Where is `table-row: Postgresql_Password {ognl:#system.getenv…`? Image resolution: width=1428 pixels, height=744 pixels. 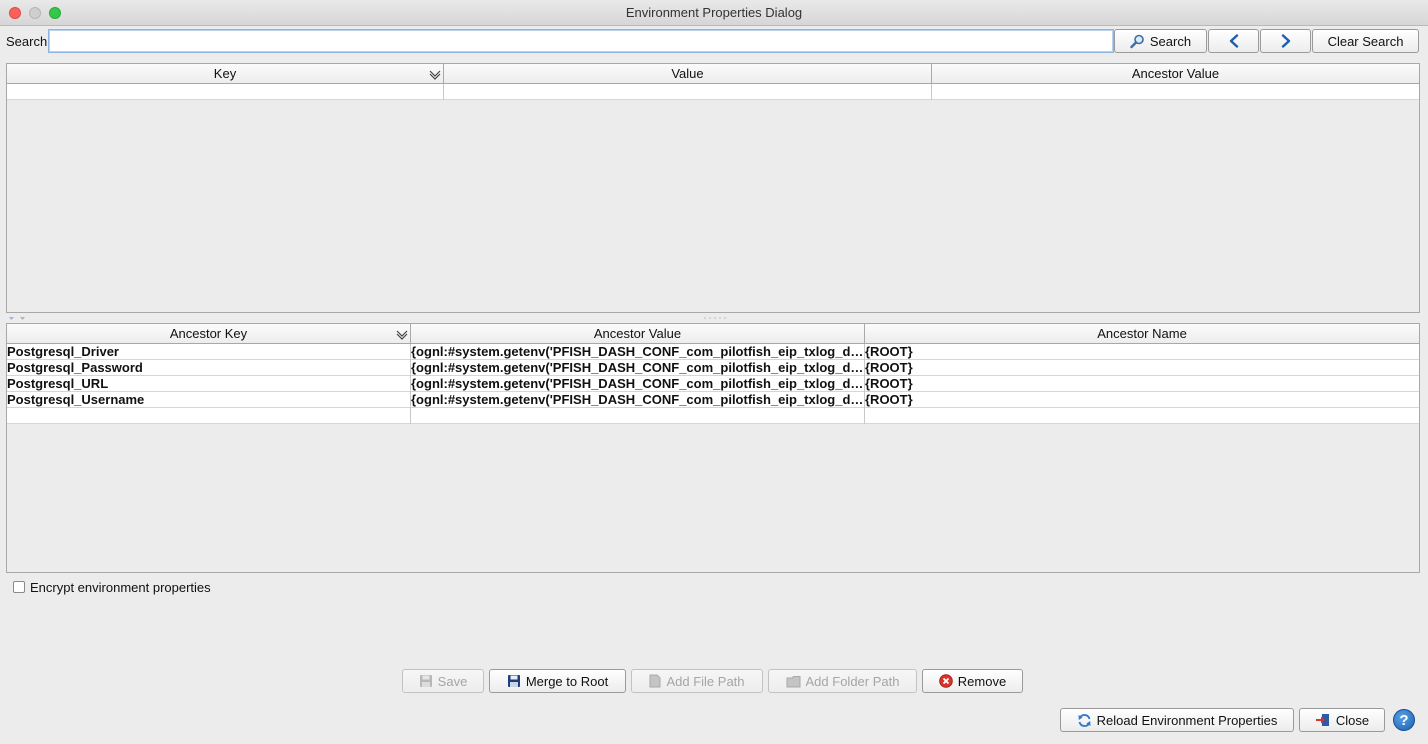 table-row: Postgresql_Password {ognl:#system.getenv… is located at coordinates (713, 368).